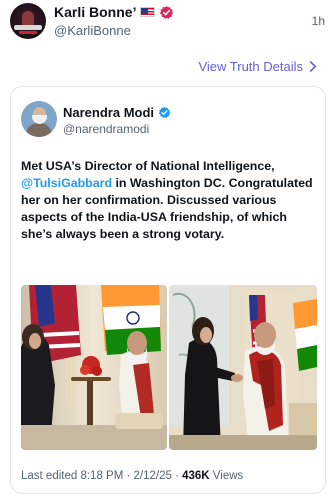 The height and width of the screenshot is (500, 335). What do you see at coordinates (313, 66) in the screenshot?
I see `chevron-right-icon` at bounding box center [313, 66].